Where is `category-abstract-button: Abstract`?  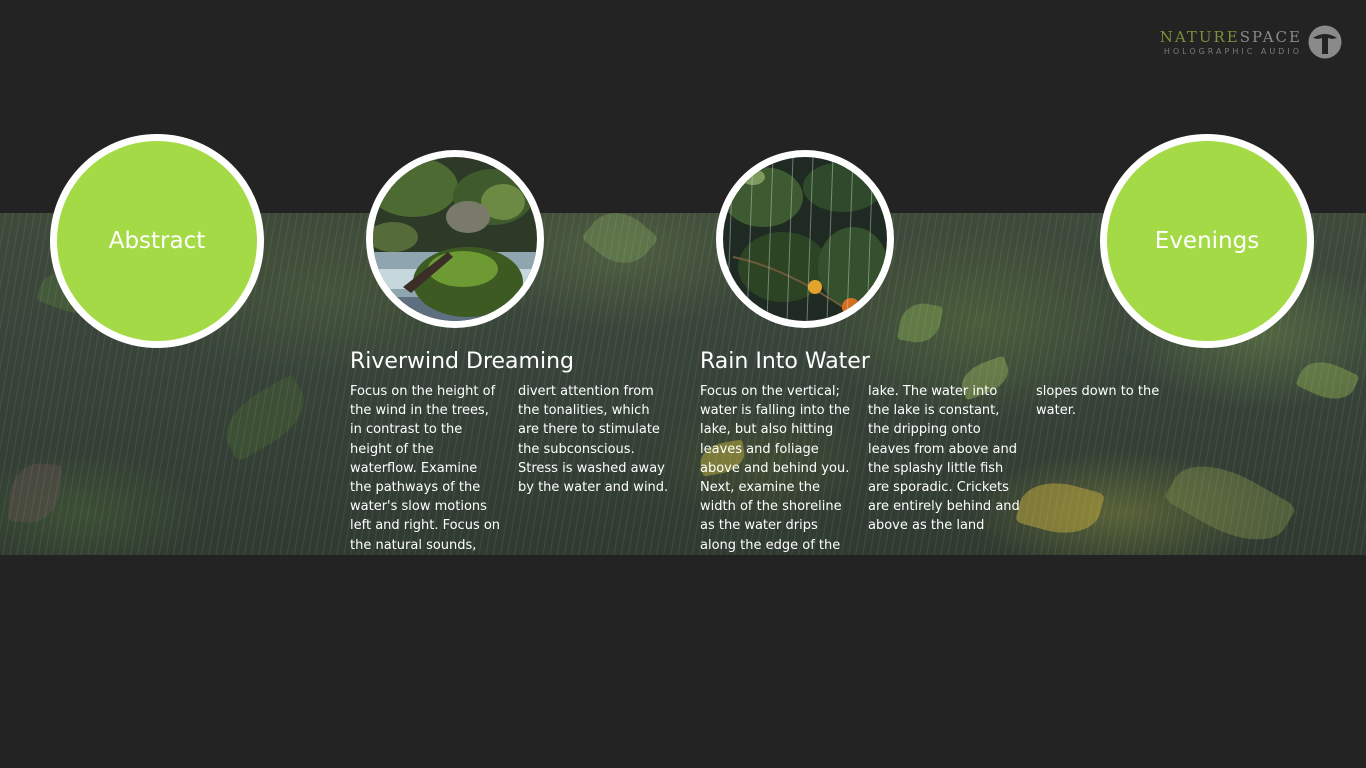 category-abstract-button: Abstract is located at coordinates (157, 241).